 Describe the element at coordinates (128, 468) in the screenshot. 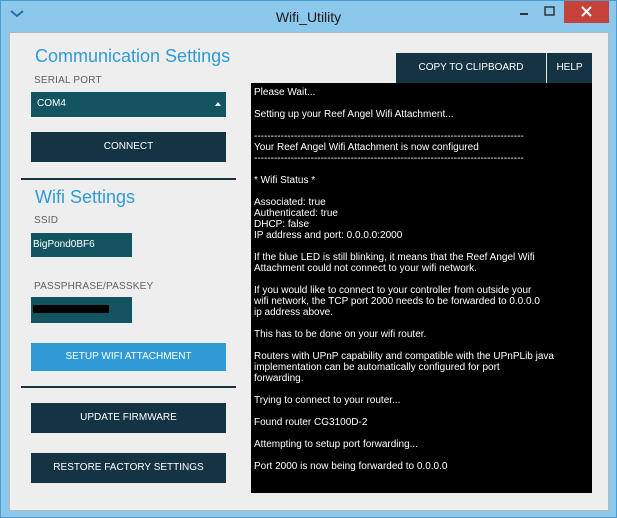

I see `restore-factory-settings-button: RESTORE FACTORY SETTINGS` at that location.